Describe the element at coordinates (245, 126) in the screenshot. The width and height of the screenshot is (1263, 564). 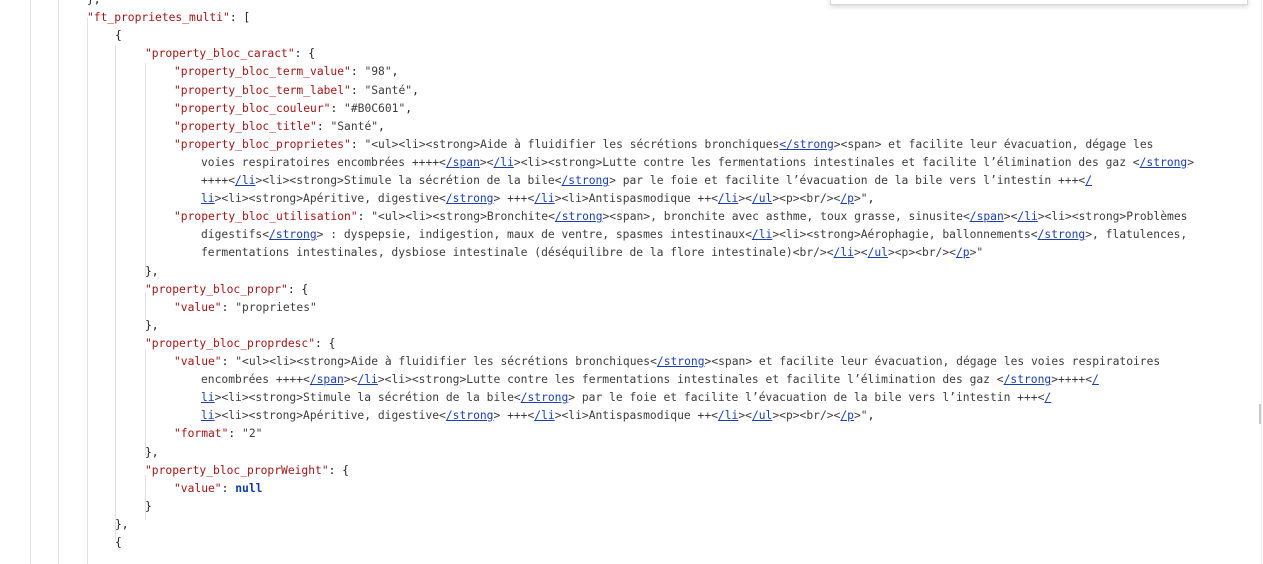
I see `json-key: "property_bloc_title"` at that location.